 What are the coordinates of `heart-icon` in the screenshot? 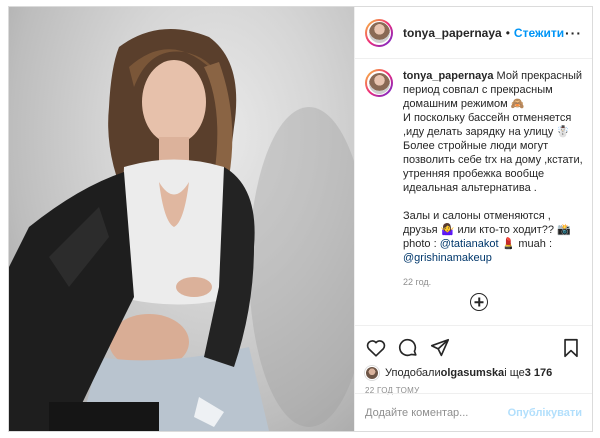 It's located at (376, 348).